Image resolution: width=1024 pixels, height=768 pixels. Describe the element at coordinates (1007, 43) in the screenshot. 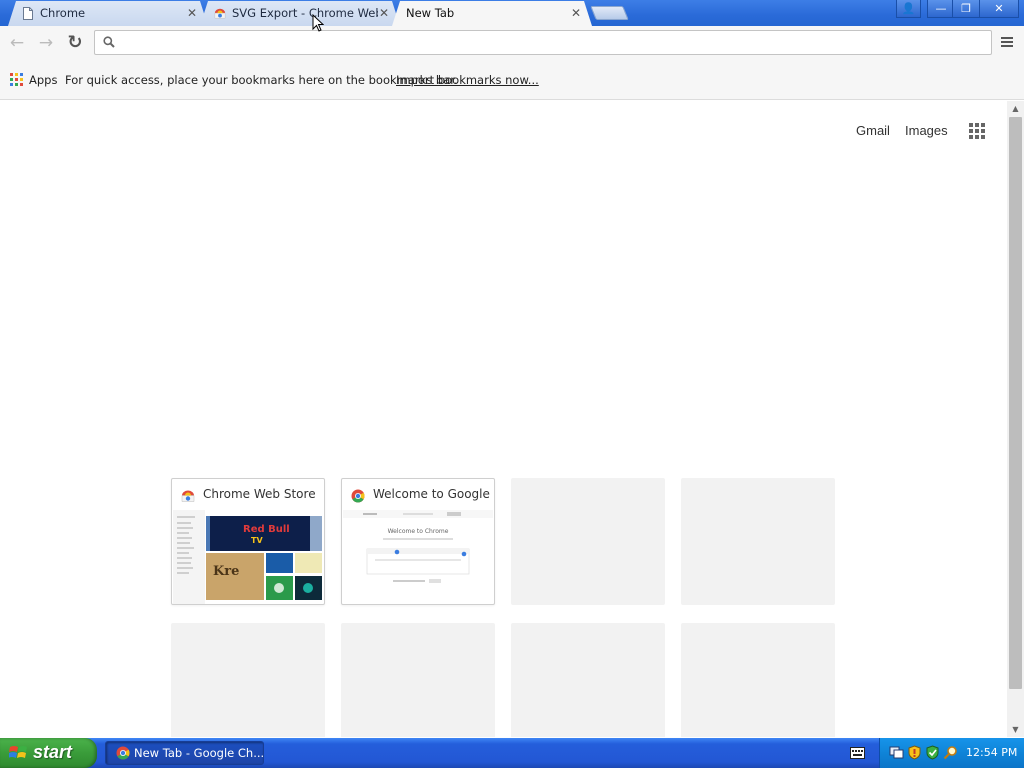

I see `chrome-menu-button` at that location.